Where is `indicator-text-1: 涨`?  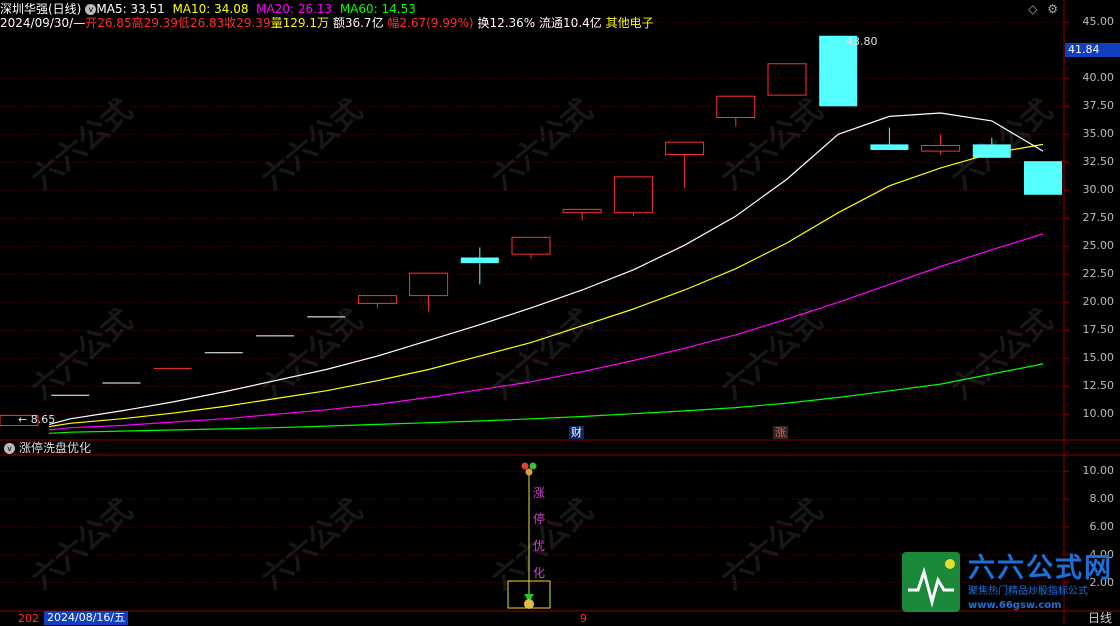
indicator-text-1: 涨 is located at coordinates (539, 493).